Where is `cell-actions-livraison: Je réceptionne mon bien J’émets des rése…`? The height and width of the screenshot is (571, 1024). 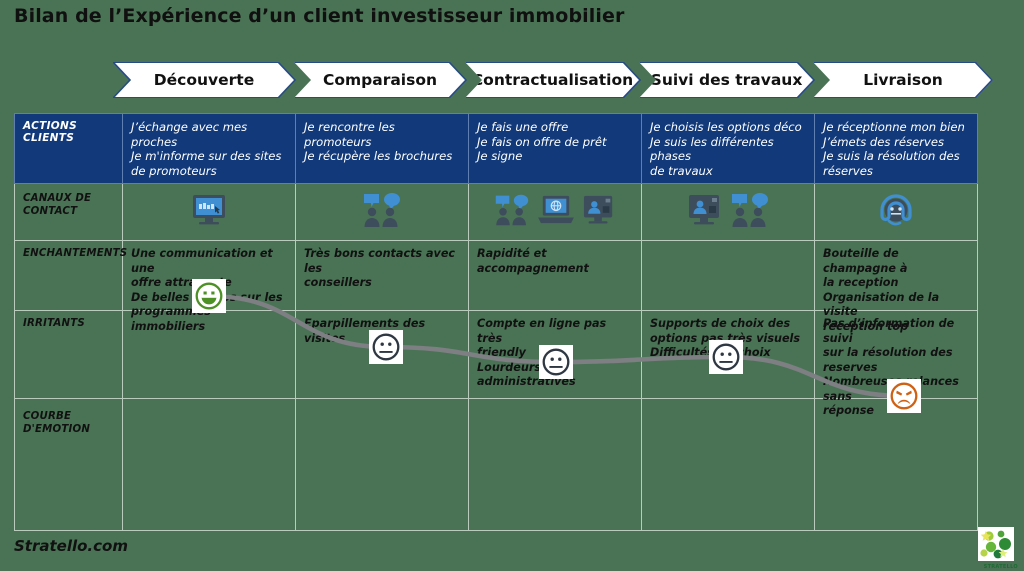 cell-actions-livraison: Je réceptionne mon bien J’émets des rése… is located at coordinates (896, 149).